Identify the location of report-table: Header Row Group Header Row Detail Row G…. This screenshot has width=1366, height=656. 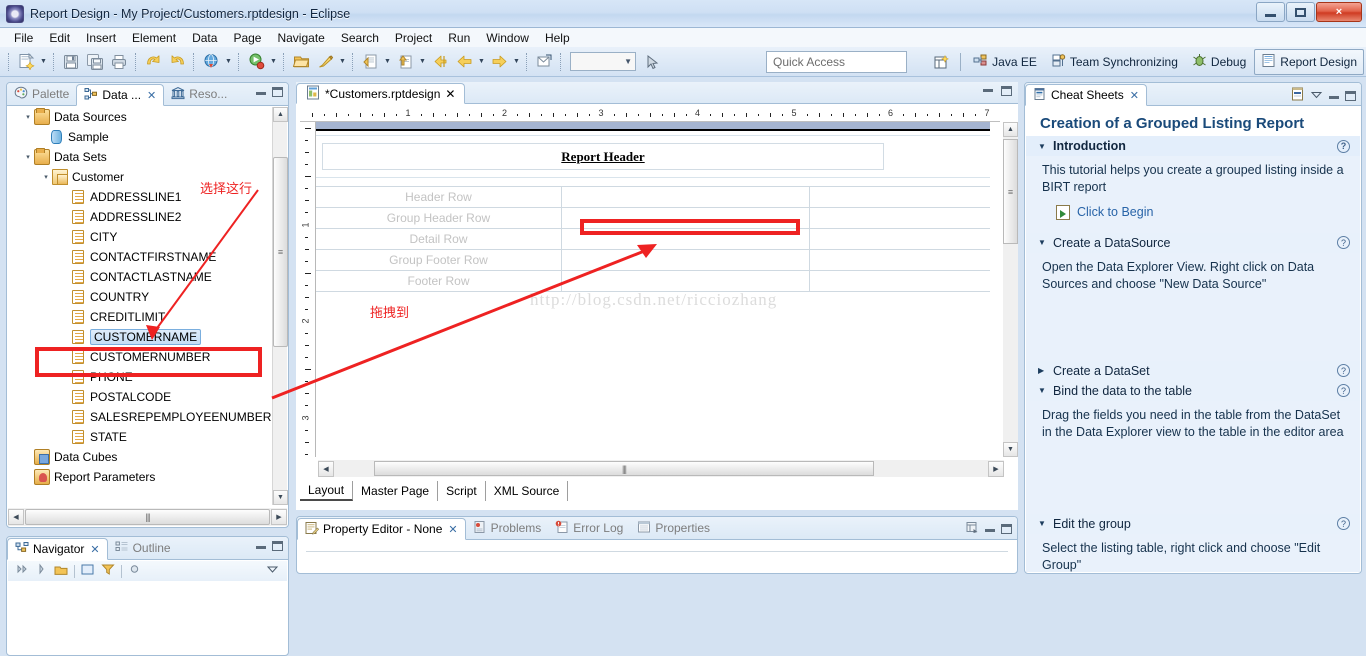
(653, 239).